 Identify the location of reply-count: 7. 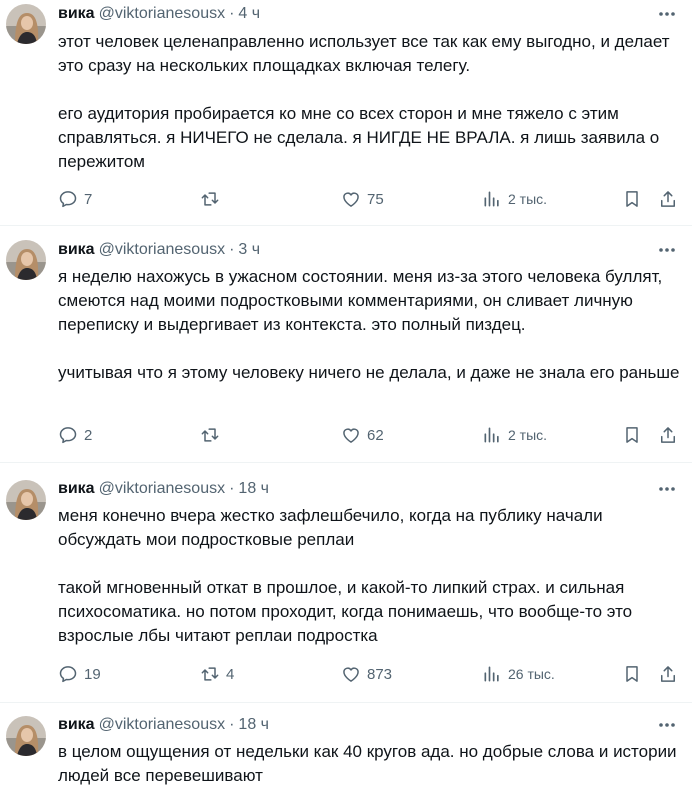
(88, 199).